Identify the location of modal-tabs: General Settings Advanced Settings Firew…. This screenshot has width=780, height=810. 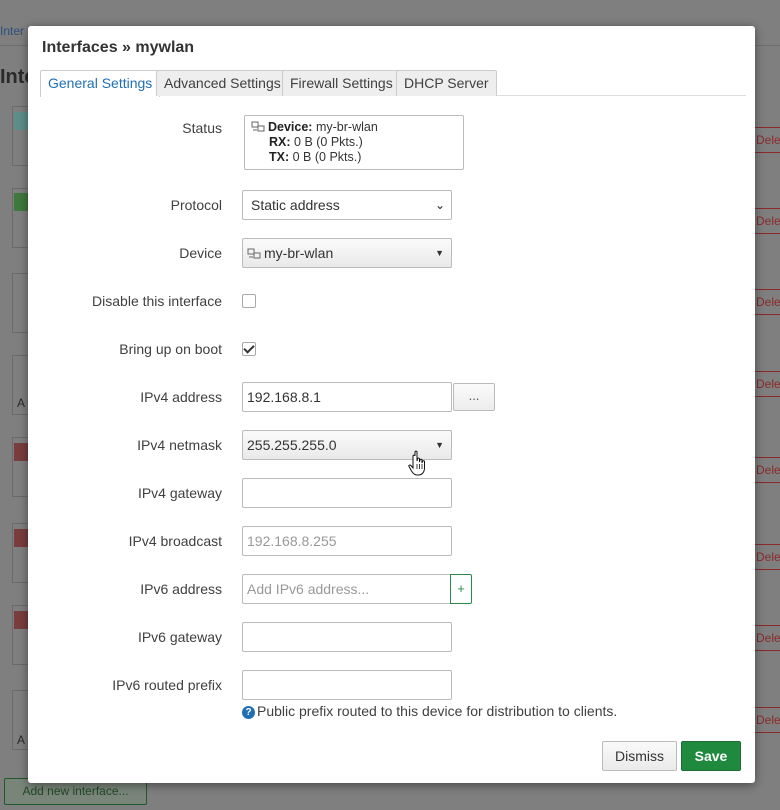
(393, 83).